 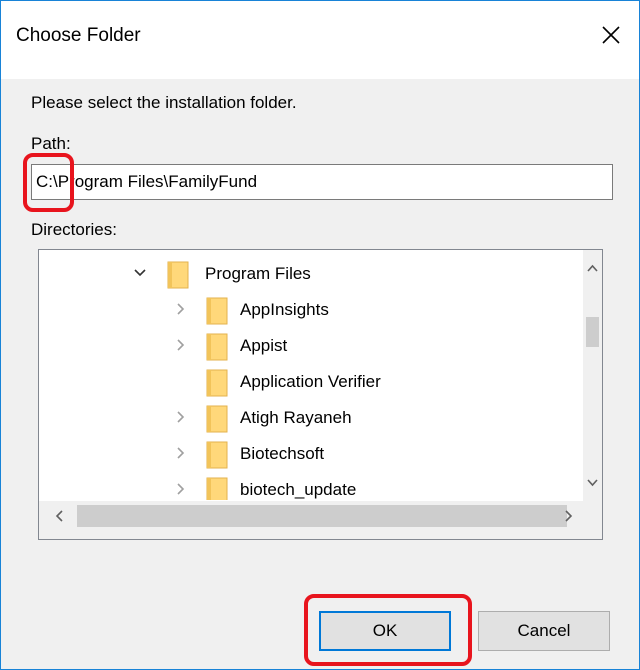 I want to click on tree-item: AppInsights, so click(x=312, y=310).